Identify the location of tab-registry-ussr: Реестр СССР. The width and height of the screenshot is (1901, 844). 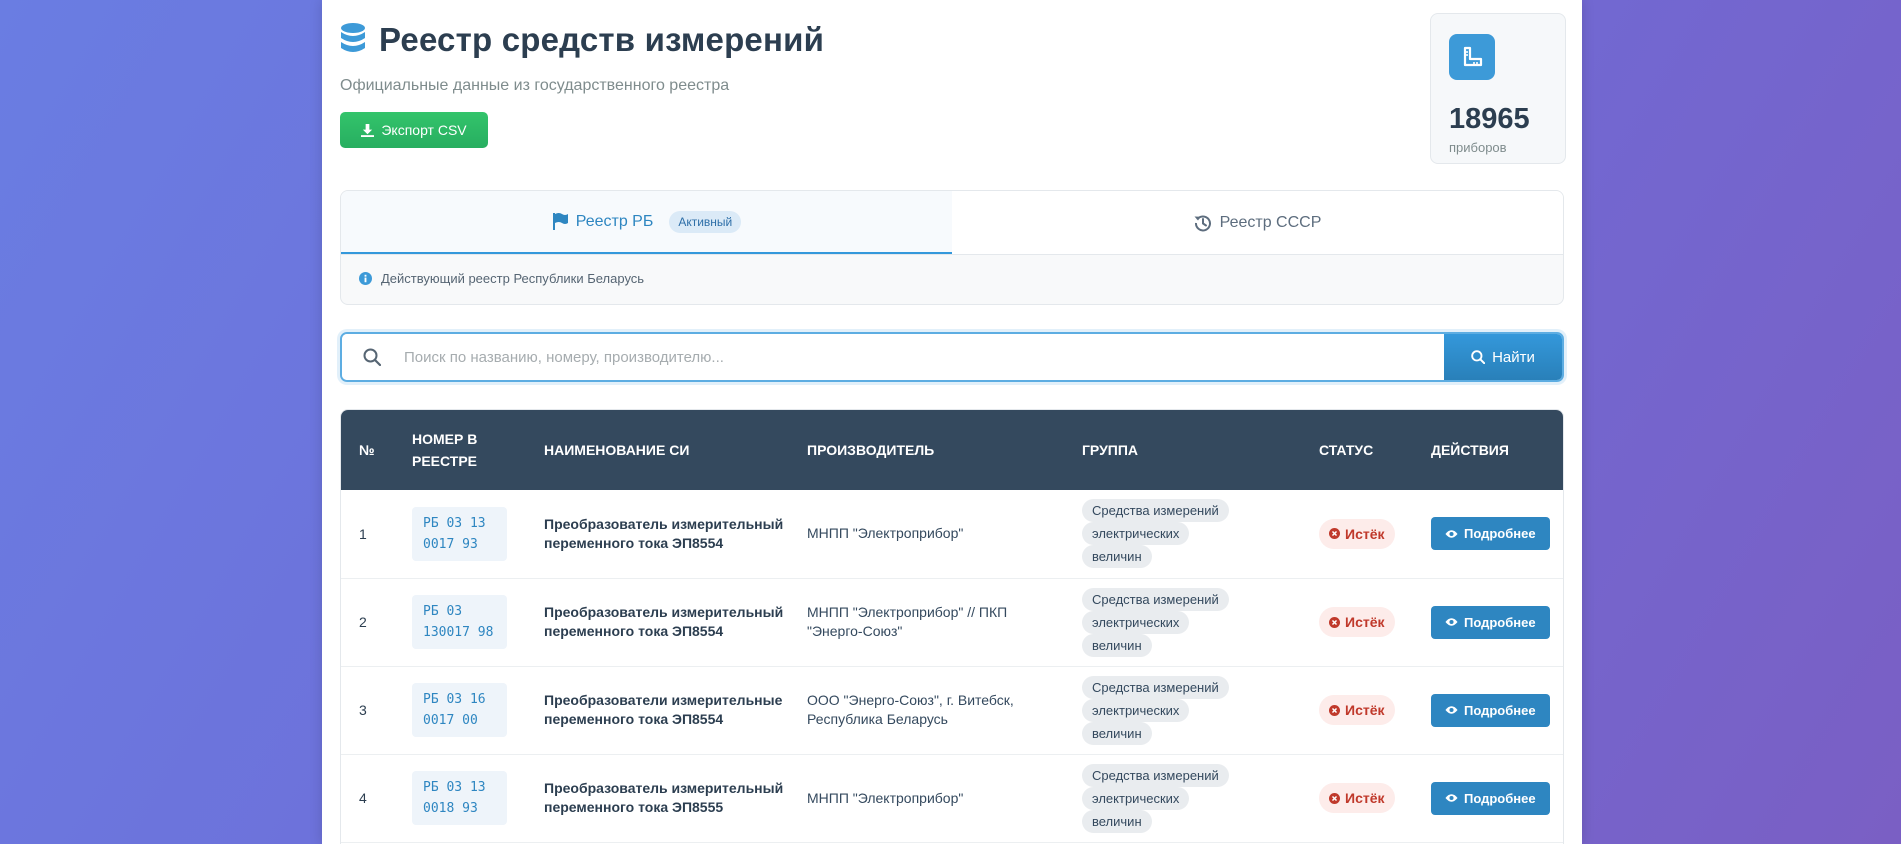
(1257, 222).